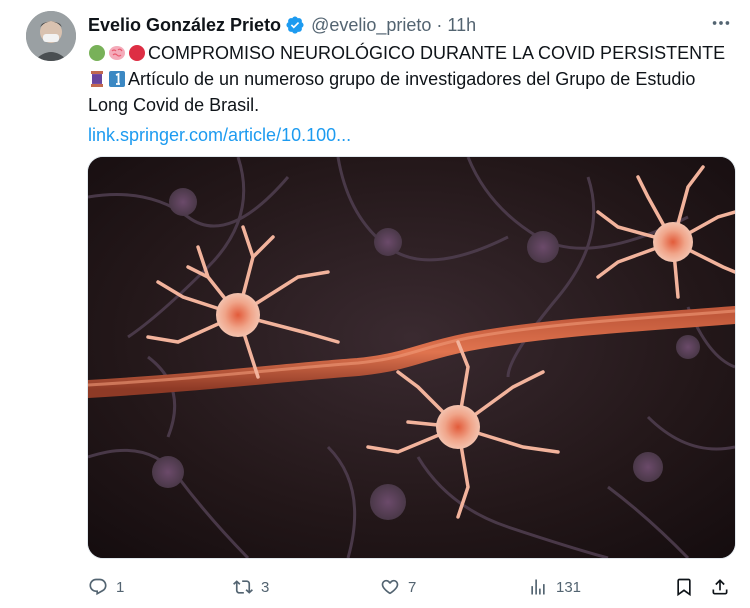 Image resolution: width=750 pixels, height=608 pixels. I want to click on tweet-body-line-2: Long Covid de Brasil., so click(174, 105).